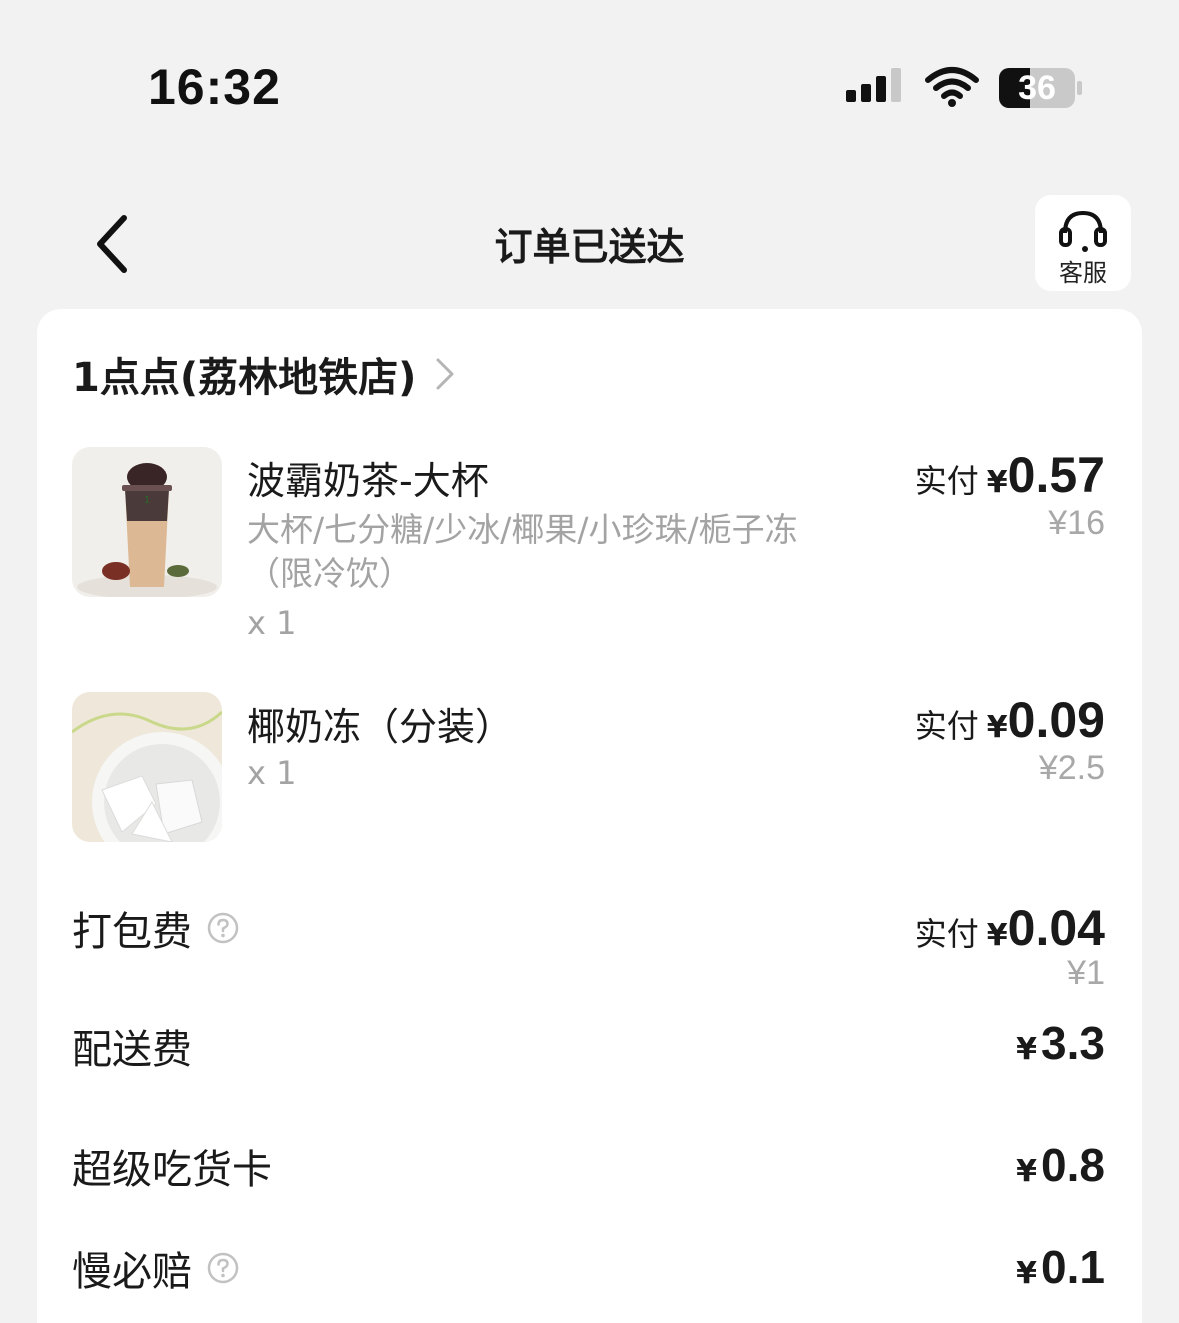  Describe the element at coordinates (244, 378) in the screenshot. I see `store-name: 1点点(荔林地铁店)` at that location.